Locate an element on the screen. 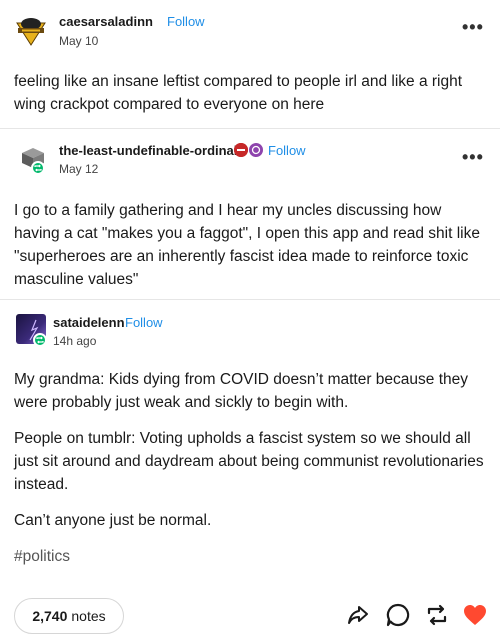 This screenshot has height=643, width=500. post-3-username: sataidelenn is located at coordinates (89, 322).